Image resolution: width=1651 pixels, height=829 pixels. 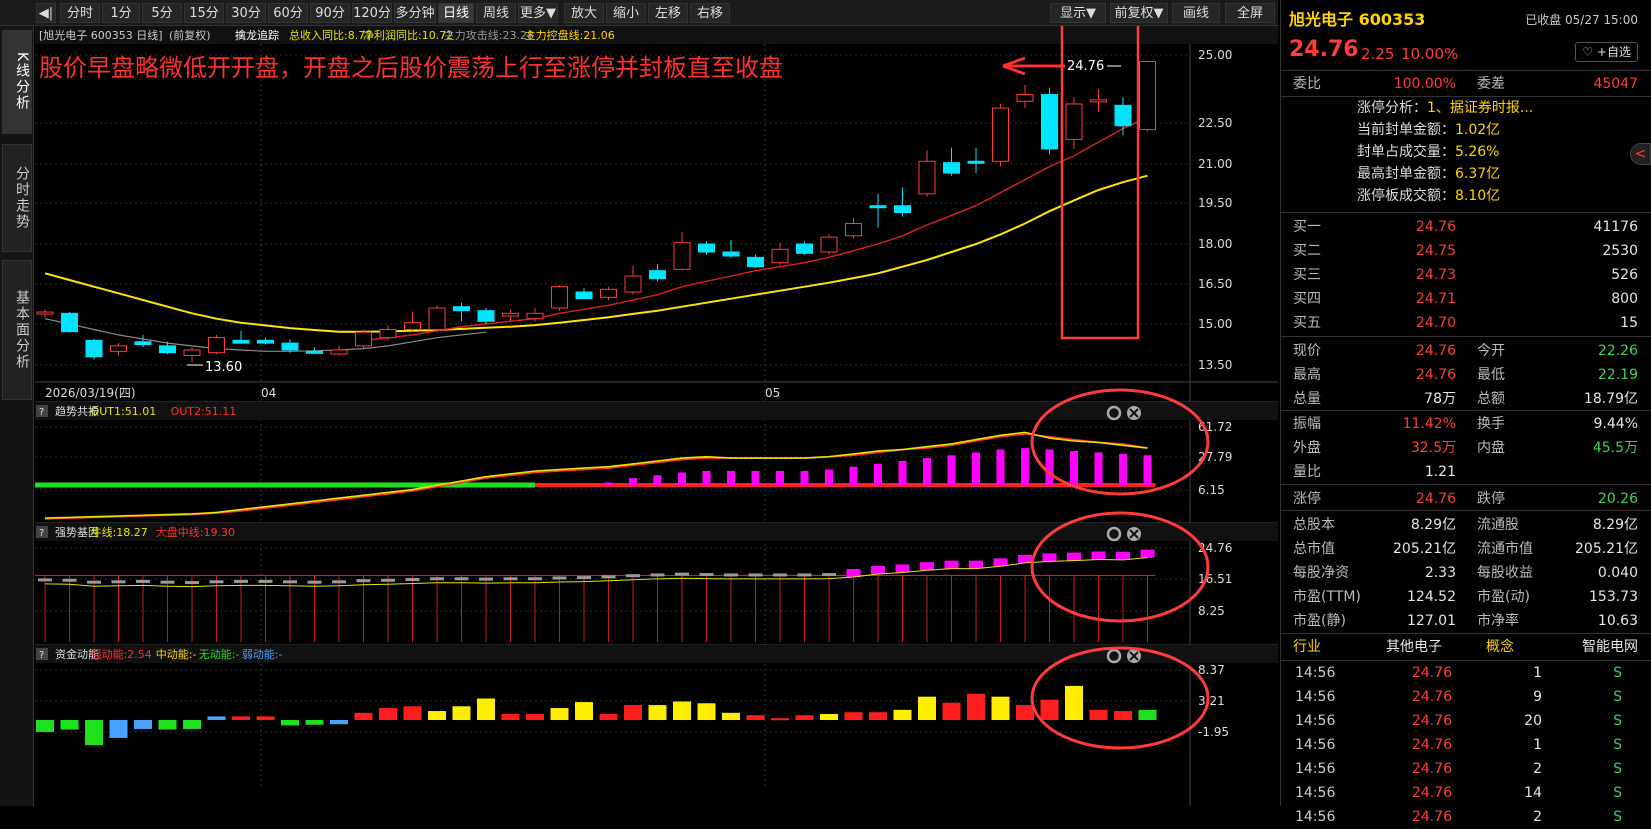 I want to click on quote2-label-1-1: 内盘, so click(x=1491, y=448).